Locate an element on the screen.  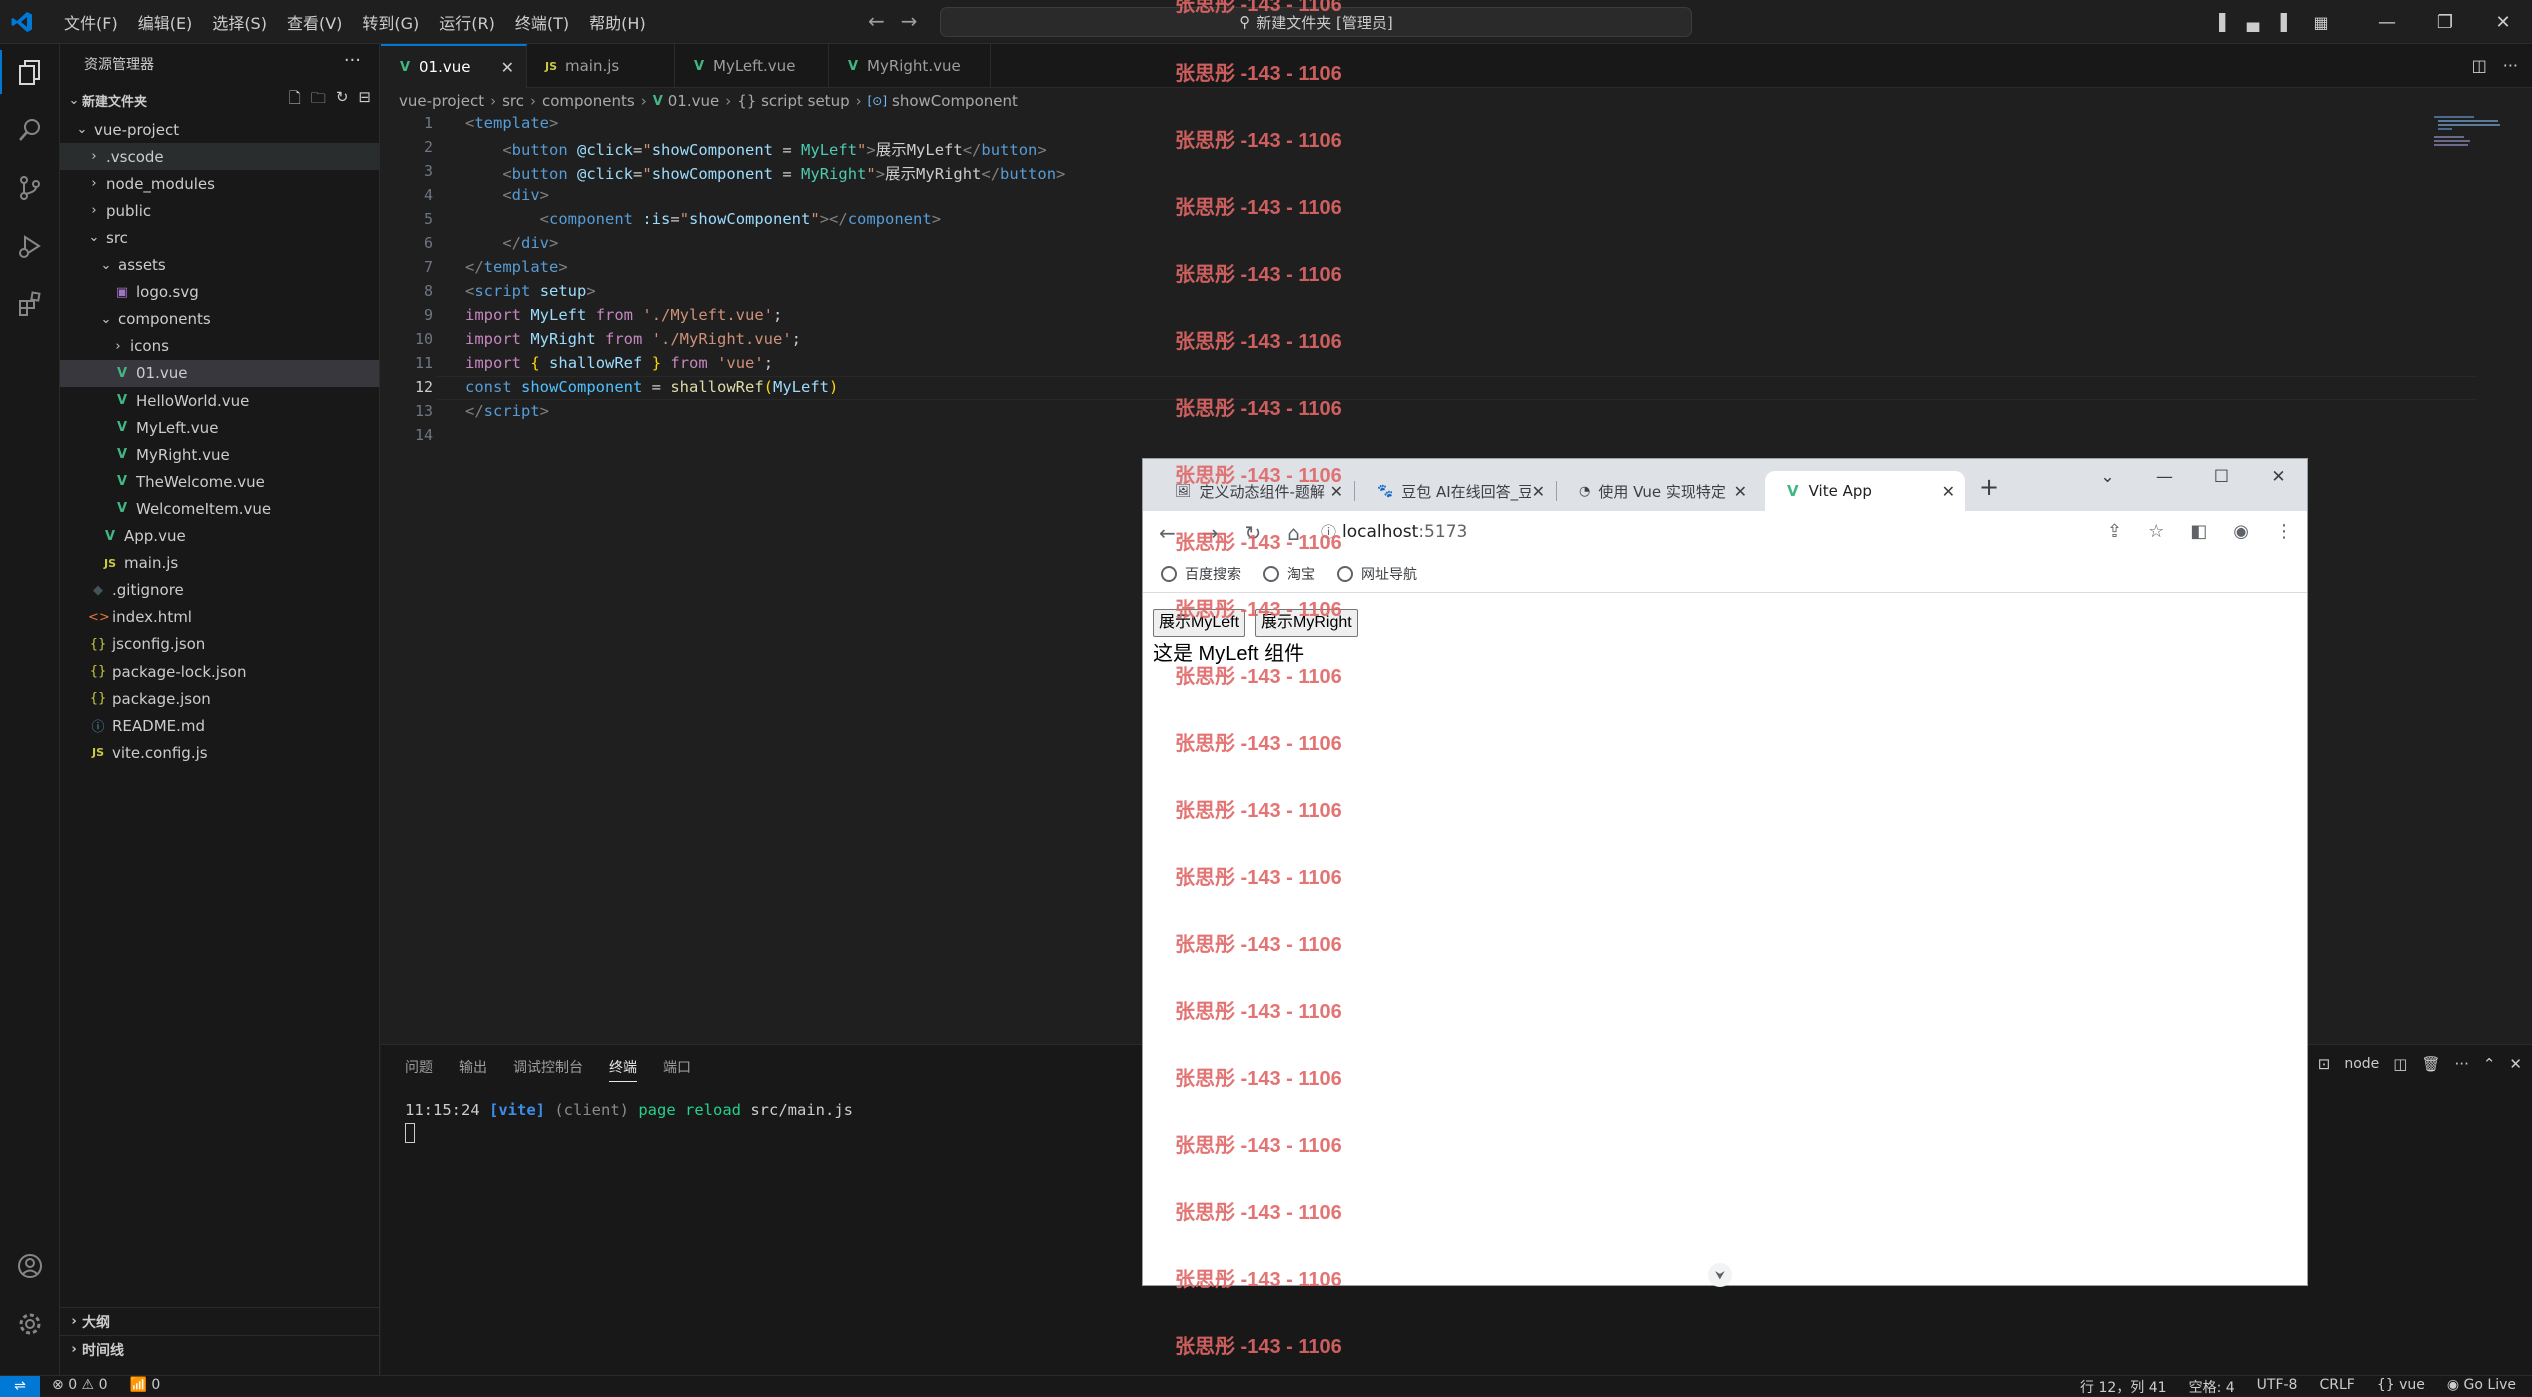
panel-tab: 输出 is located at coordinates (473, 1069).